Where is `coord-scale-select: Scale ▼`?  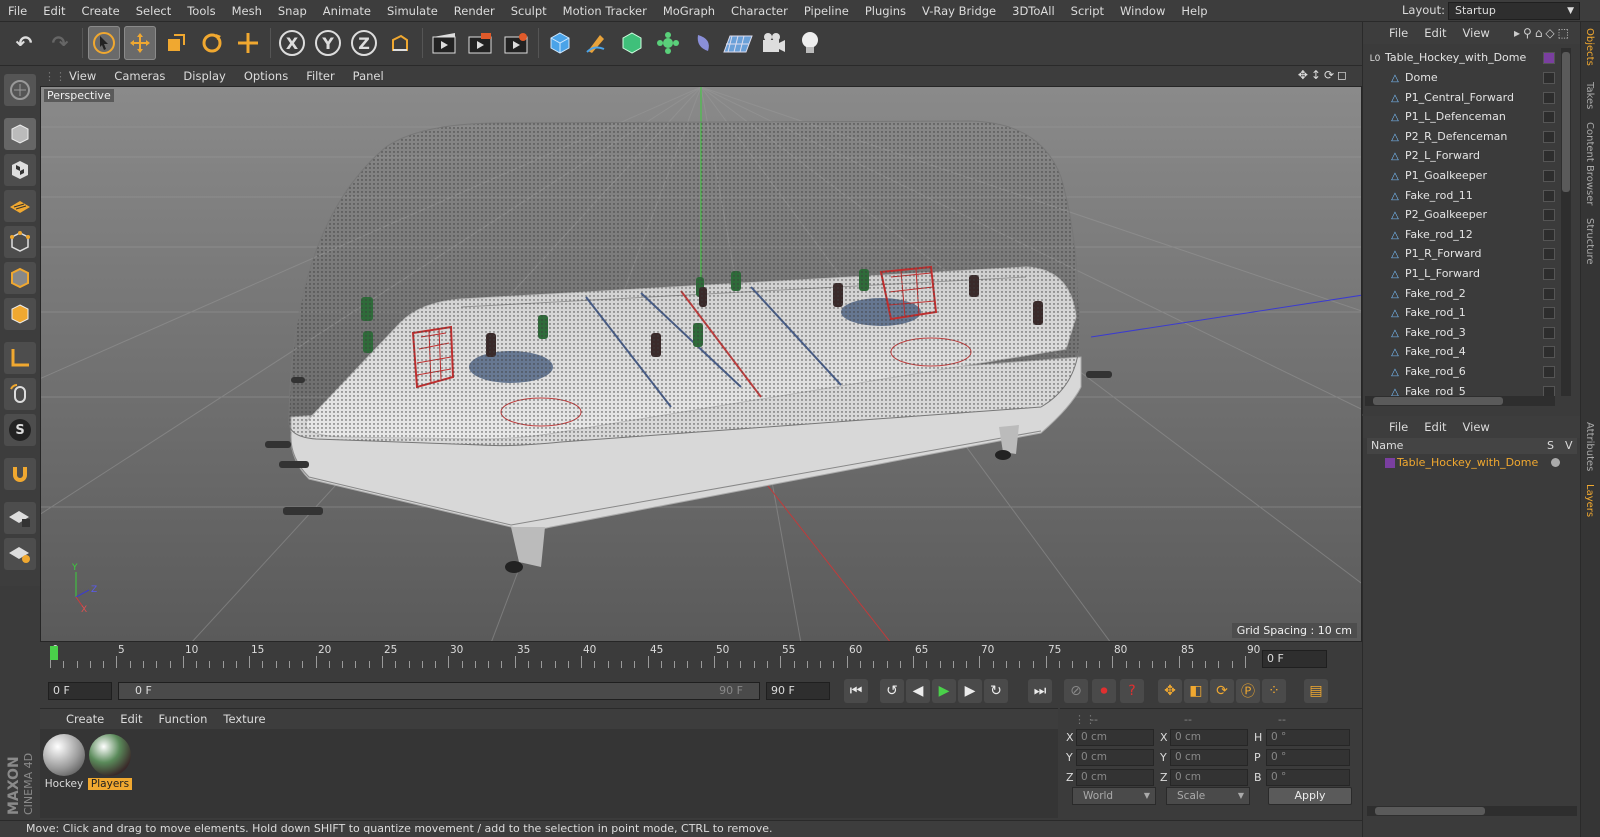 coord-scale-select: Scale ▼ is located at coordinates (1208, 796).